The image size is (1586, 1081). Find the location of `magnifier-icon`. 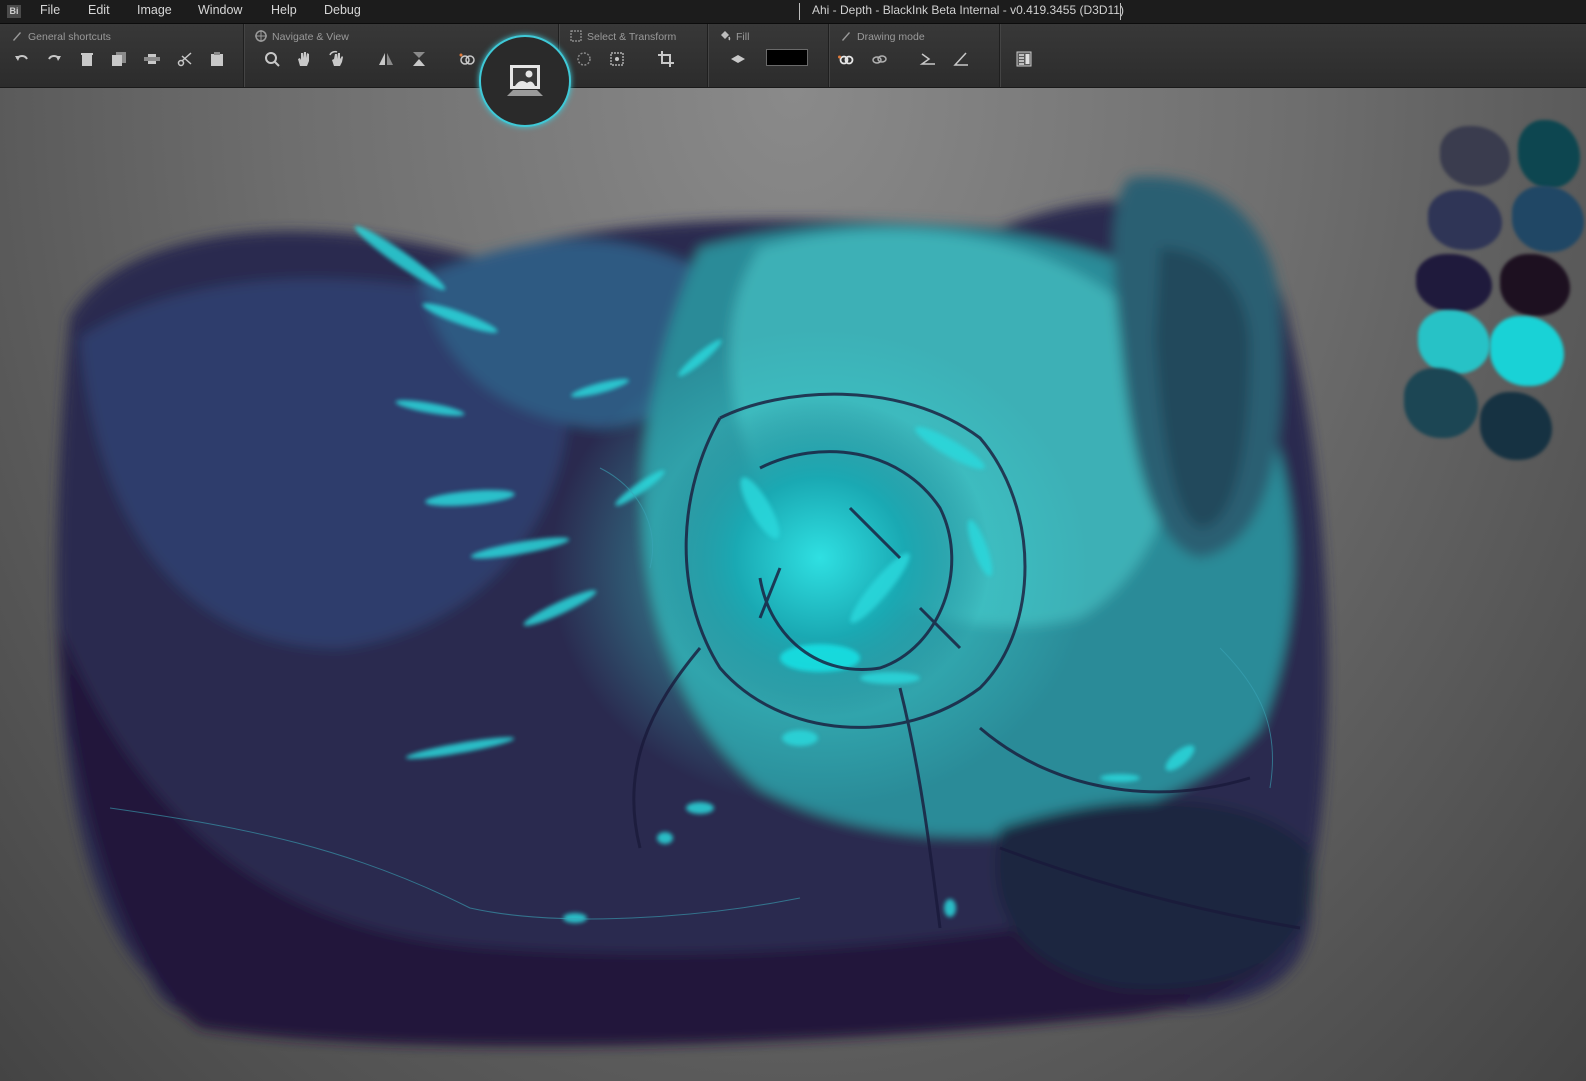

magnifier-icon is located at coordinates (272, 59).